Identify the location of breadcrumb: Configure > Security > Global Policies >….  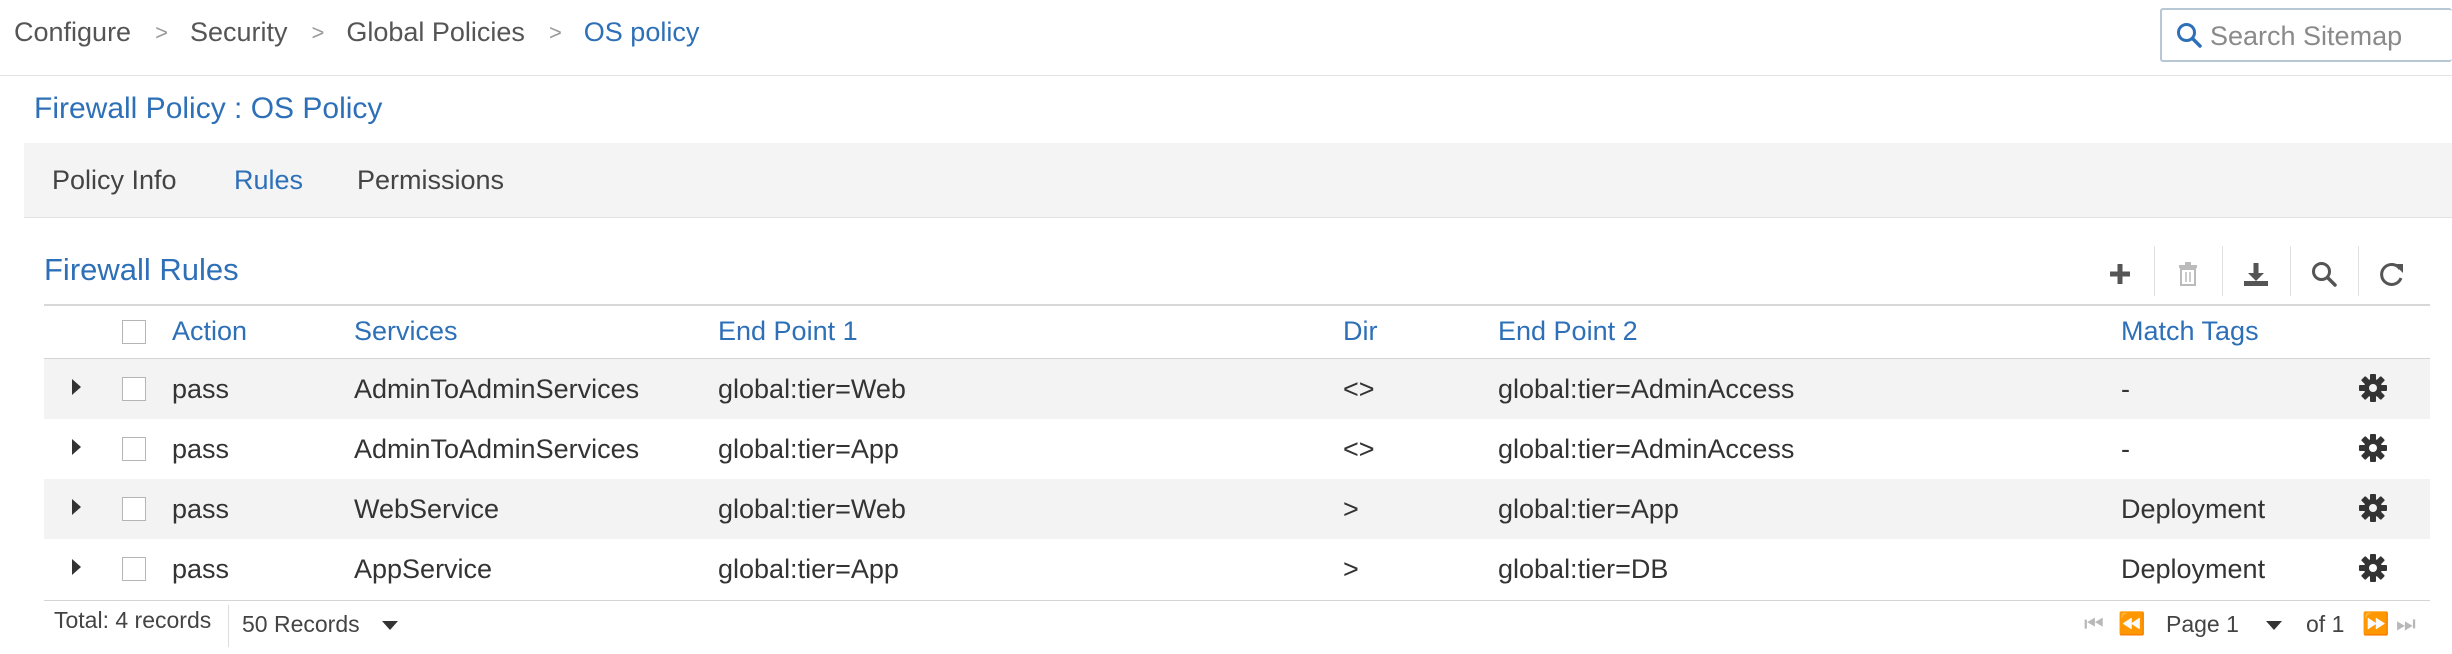
(356, 32).